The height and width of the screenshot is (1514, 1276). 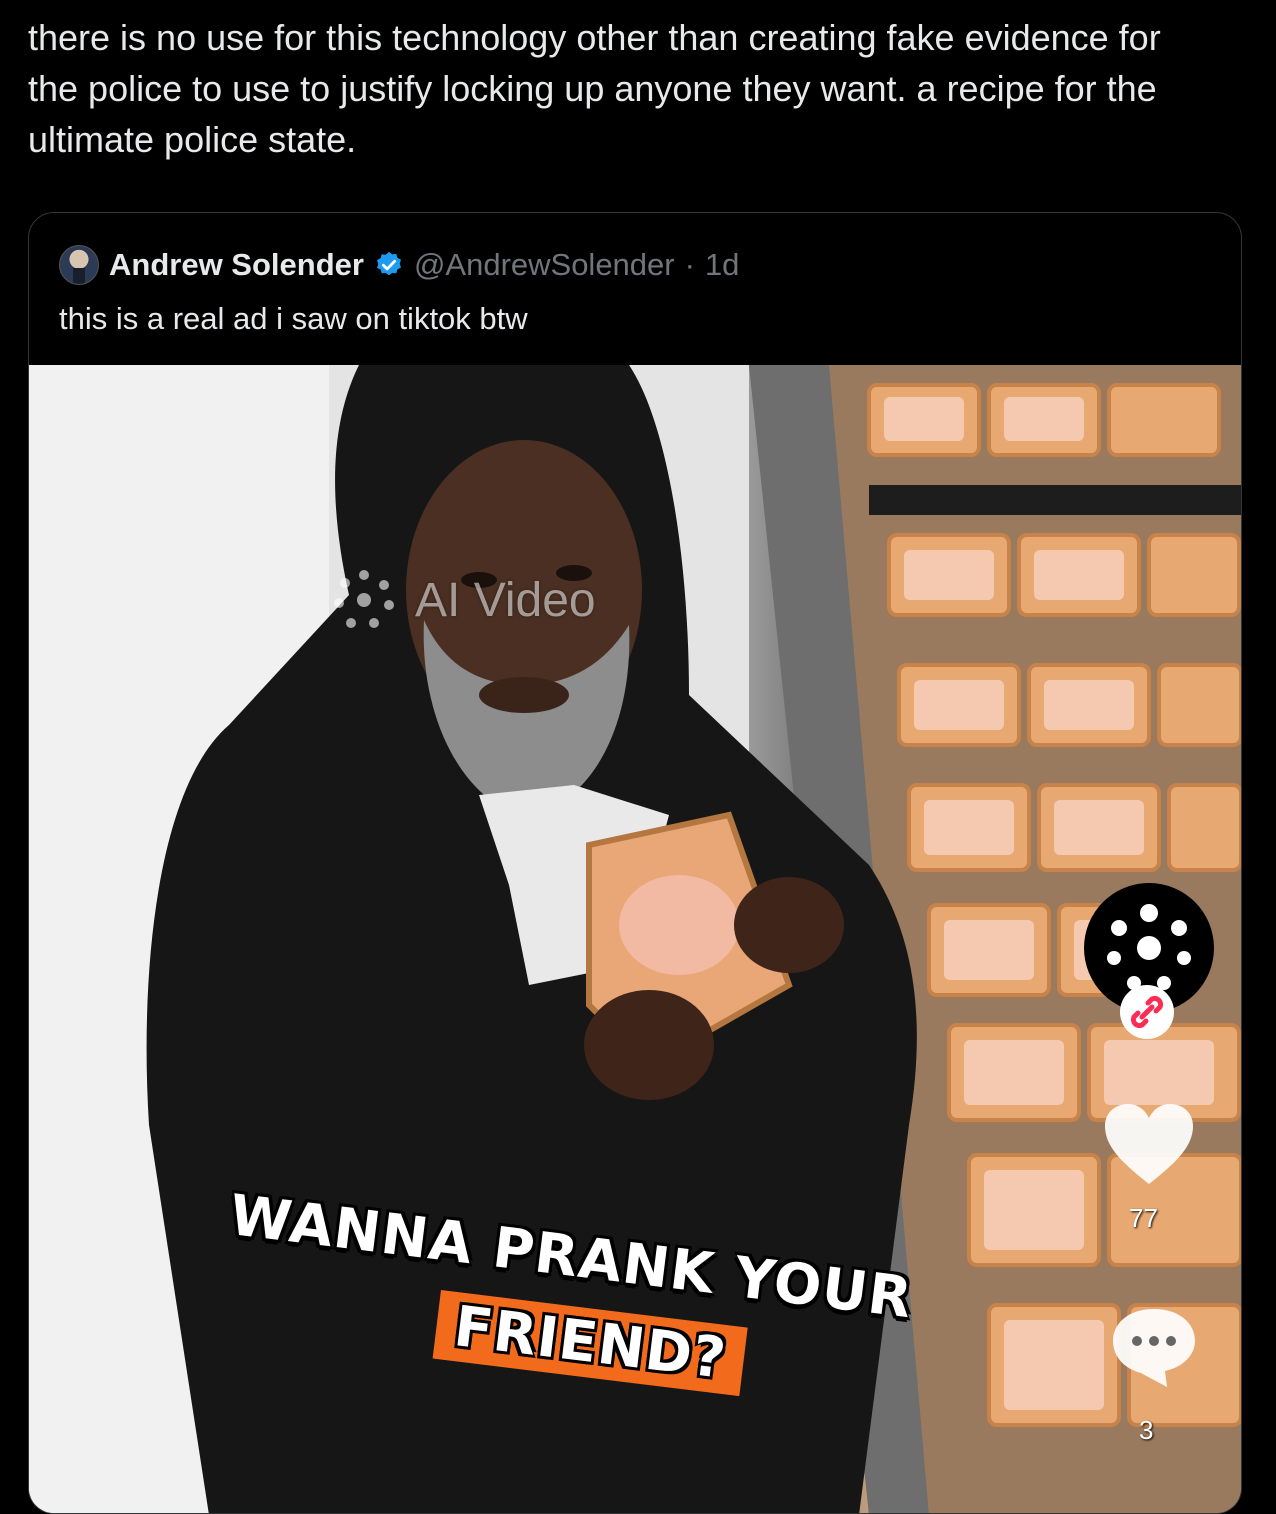 I want to click on like-button, so click(x=1149, y=1145).